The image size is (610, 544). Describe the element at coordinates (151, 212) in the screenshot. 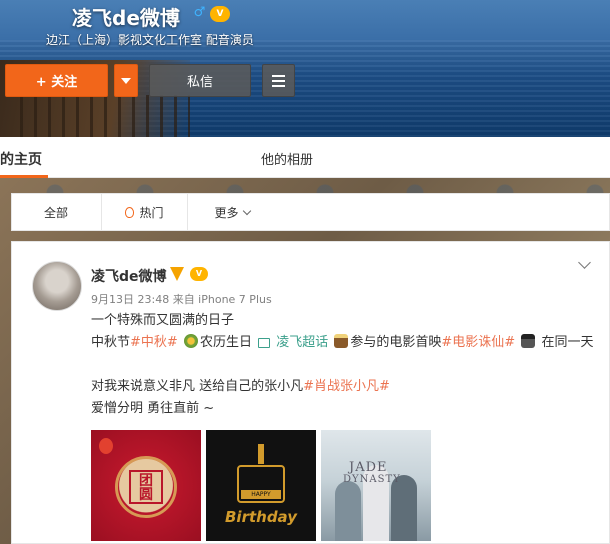

I see `filter-tab-hot-label: 热门` at that location.